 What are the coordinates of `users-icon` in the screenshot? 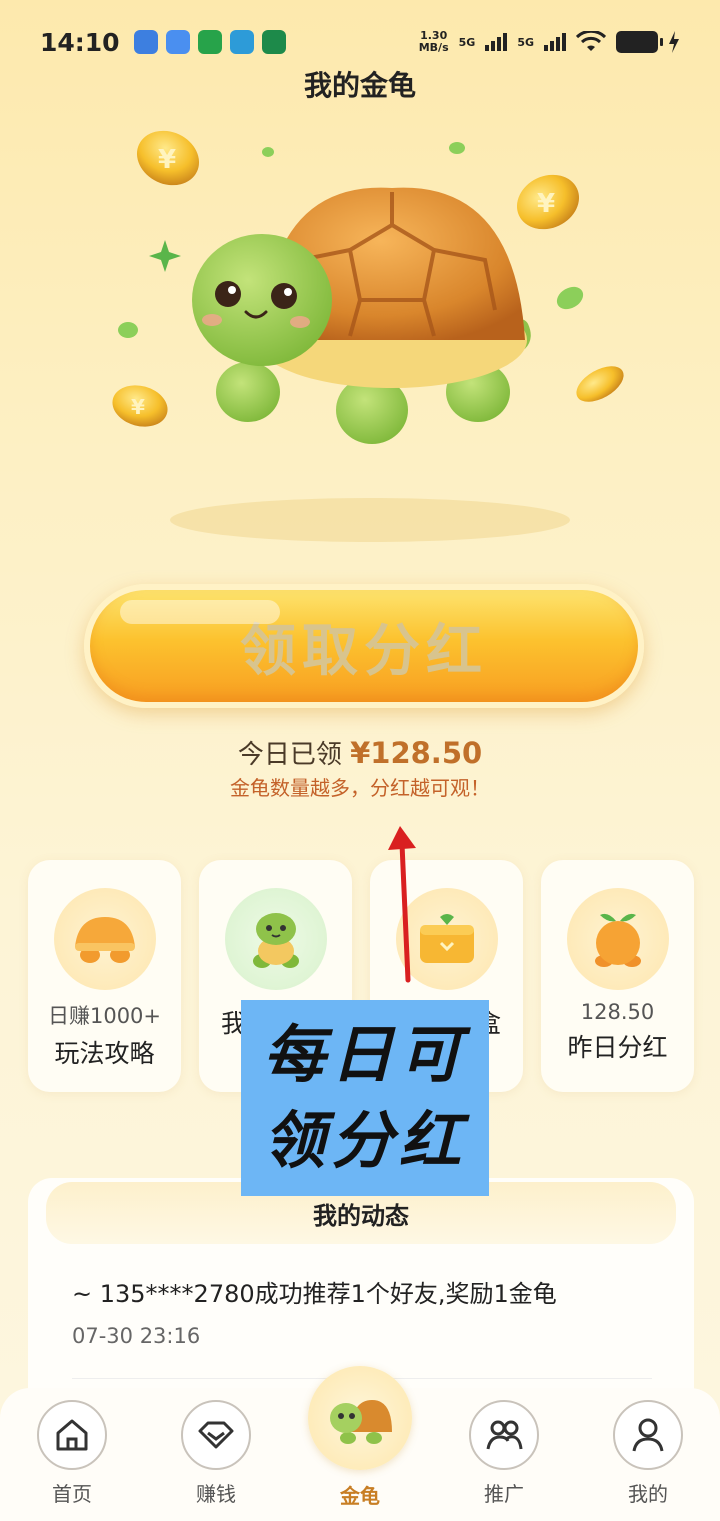 It's located at (504, 1435).